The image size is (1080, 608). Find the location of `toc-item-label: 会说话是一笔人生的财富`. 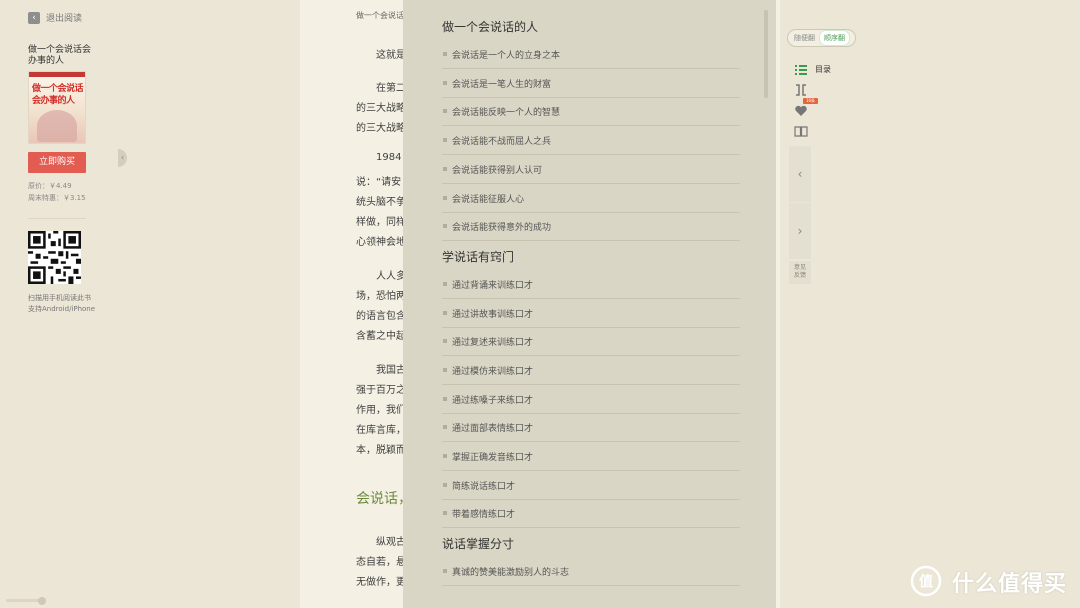

toc-item-label: 会说话是一笔人生的财富 is located at coordinates (502, 85).